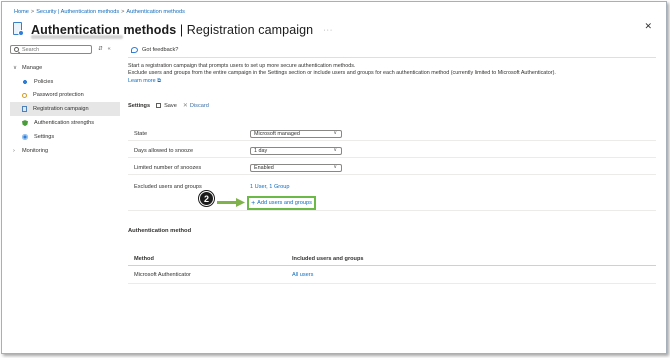  Describe the element at coordinates (25, 136) in the screenshot. I see `gear-icon` at that location.